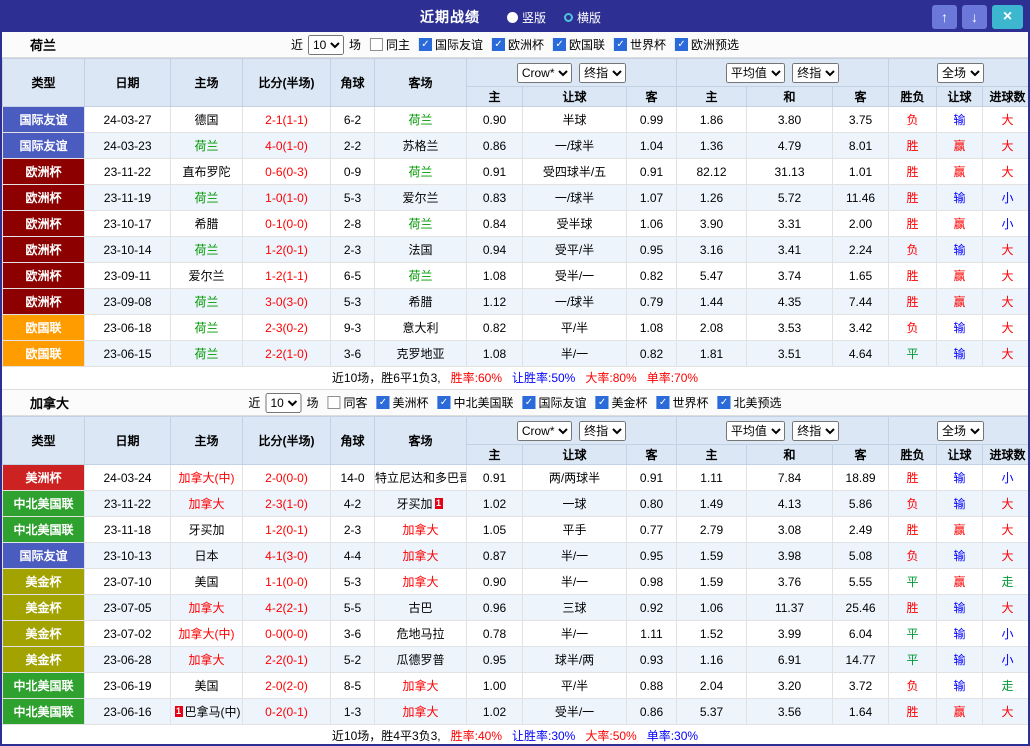  Describe the element at coordinates (629, 403) in the screenshot. I see `filter-checkbox-label: 美金杯` at that location.